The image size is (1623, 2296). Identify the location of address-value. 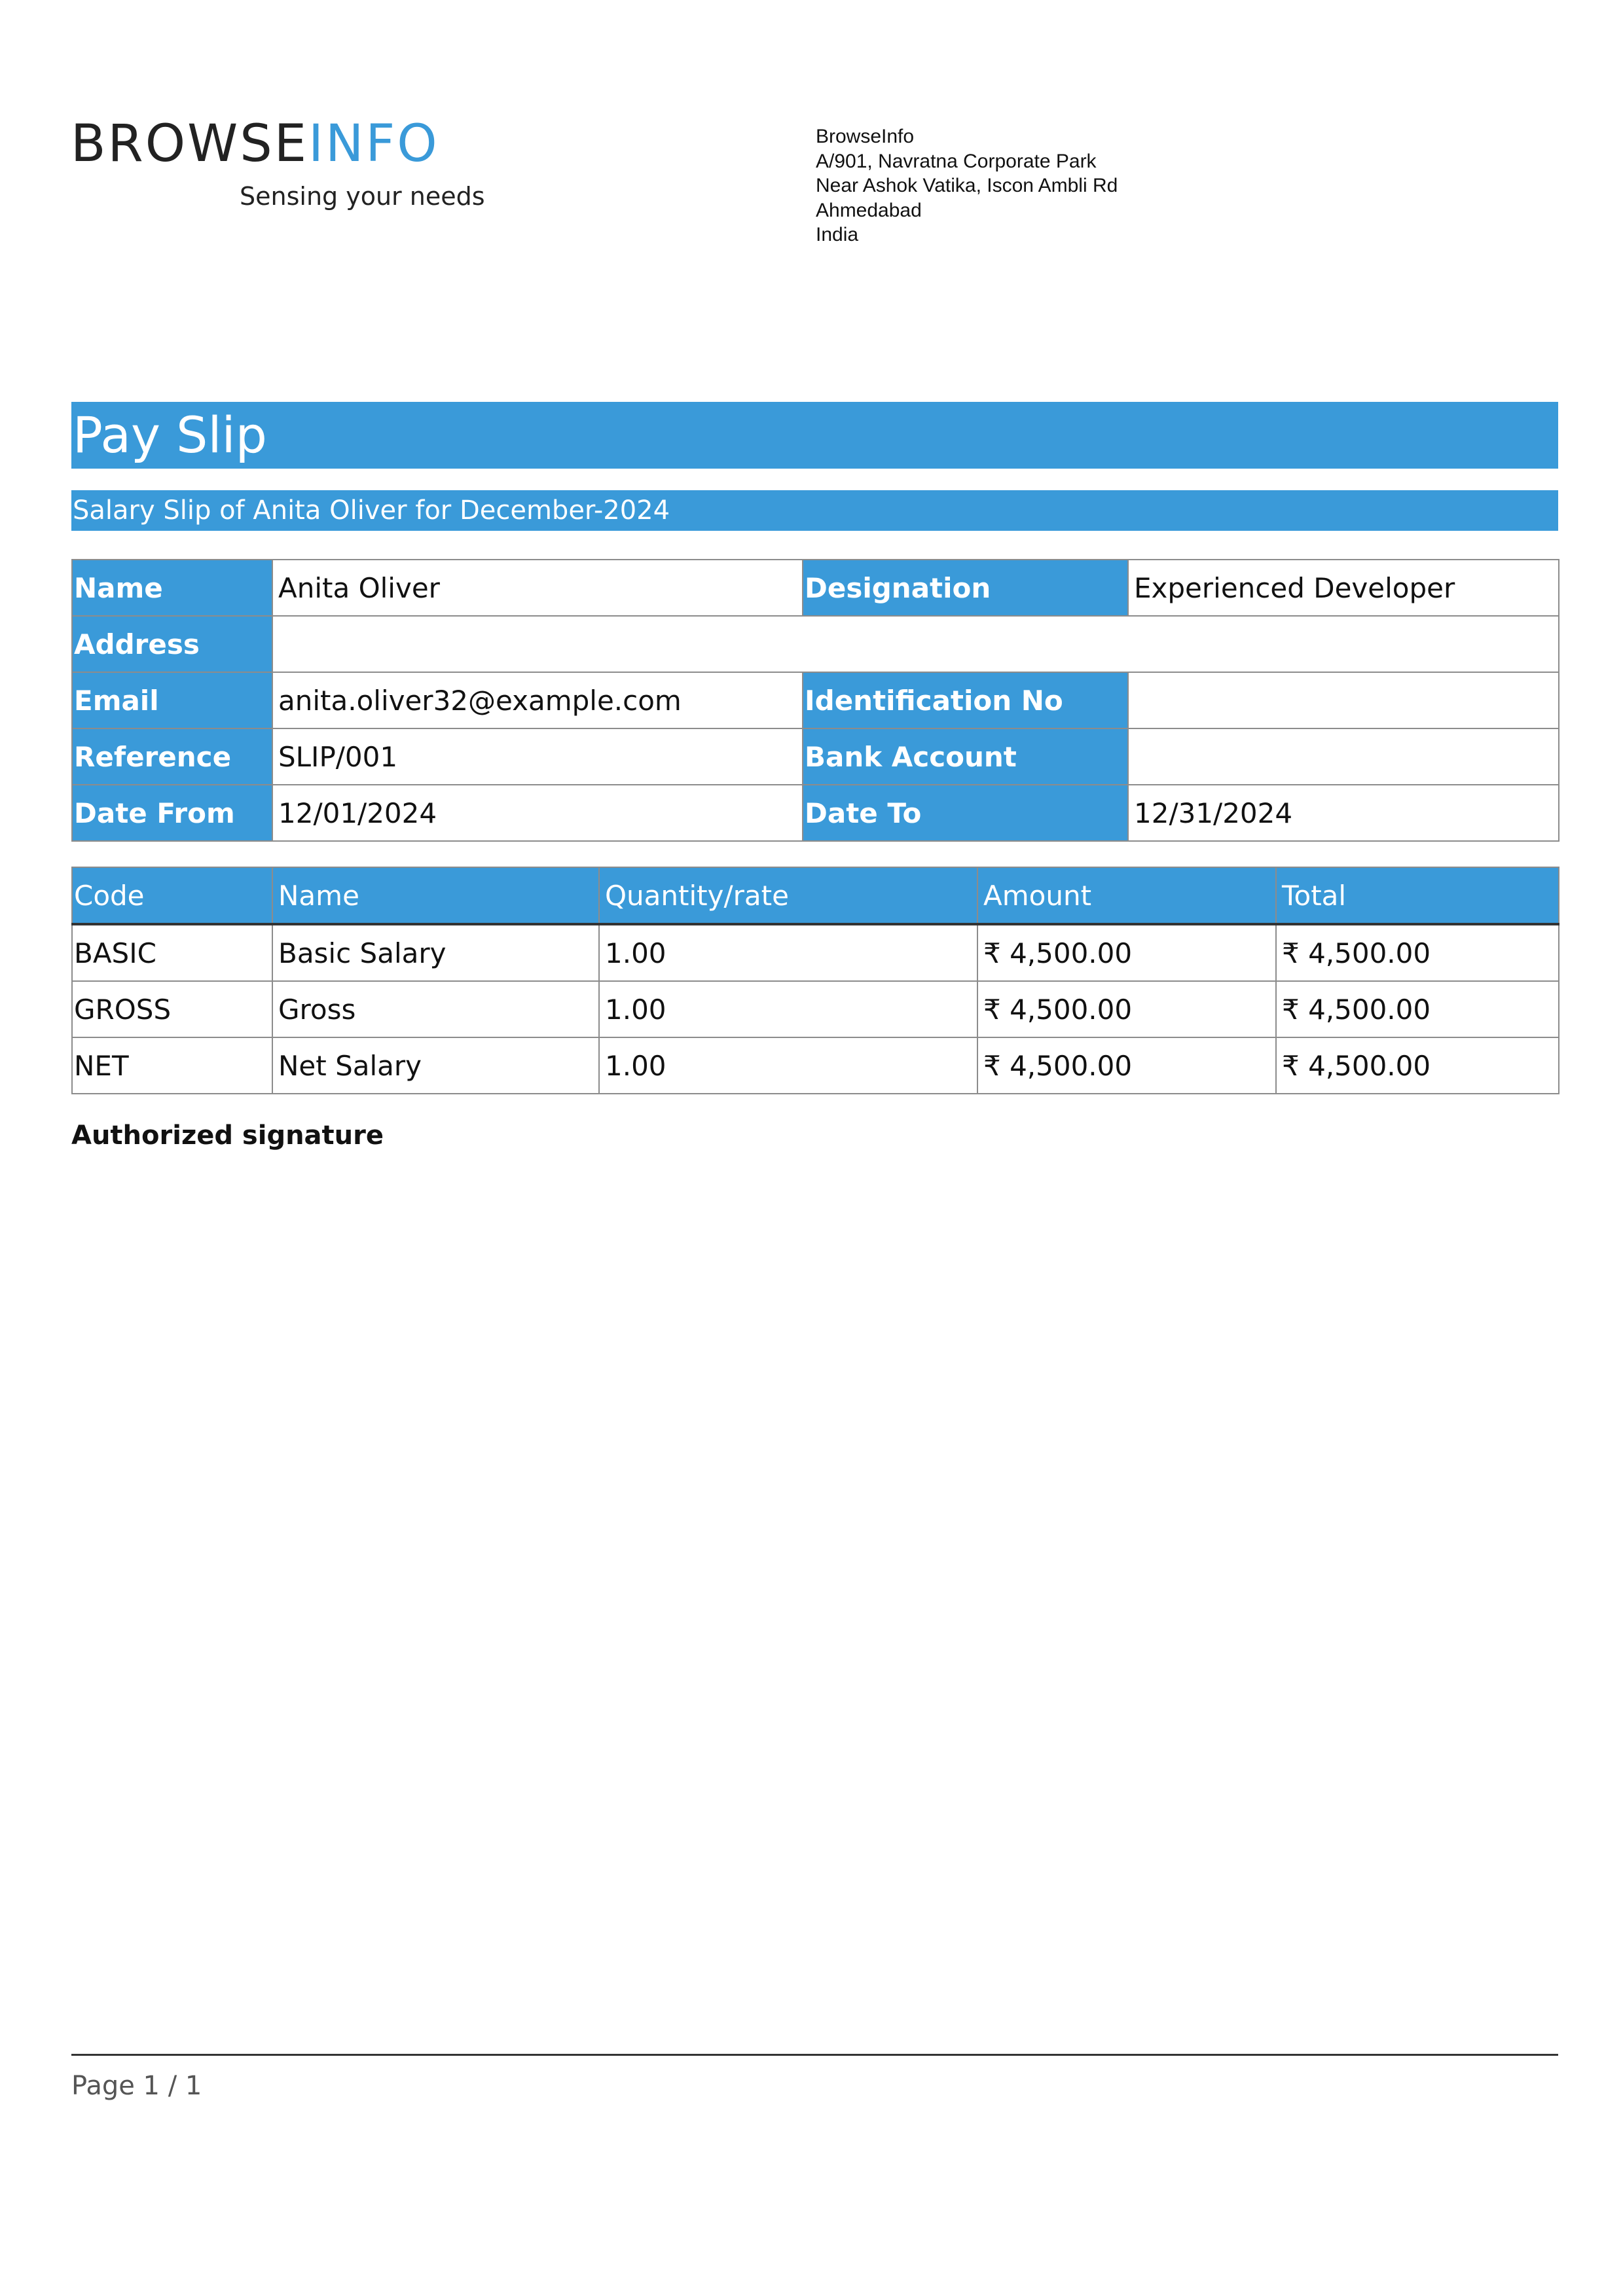
(915, 644).